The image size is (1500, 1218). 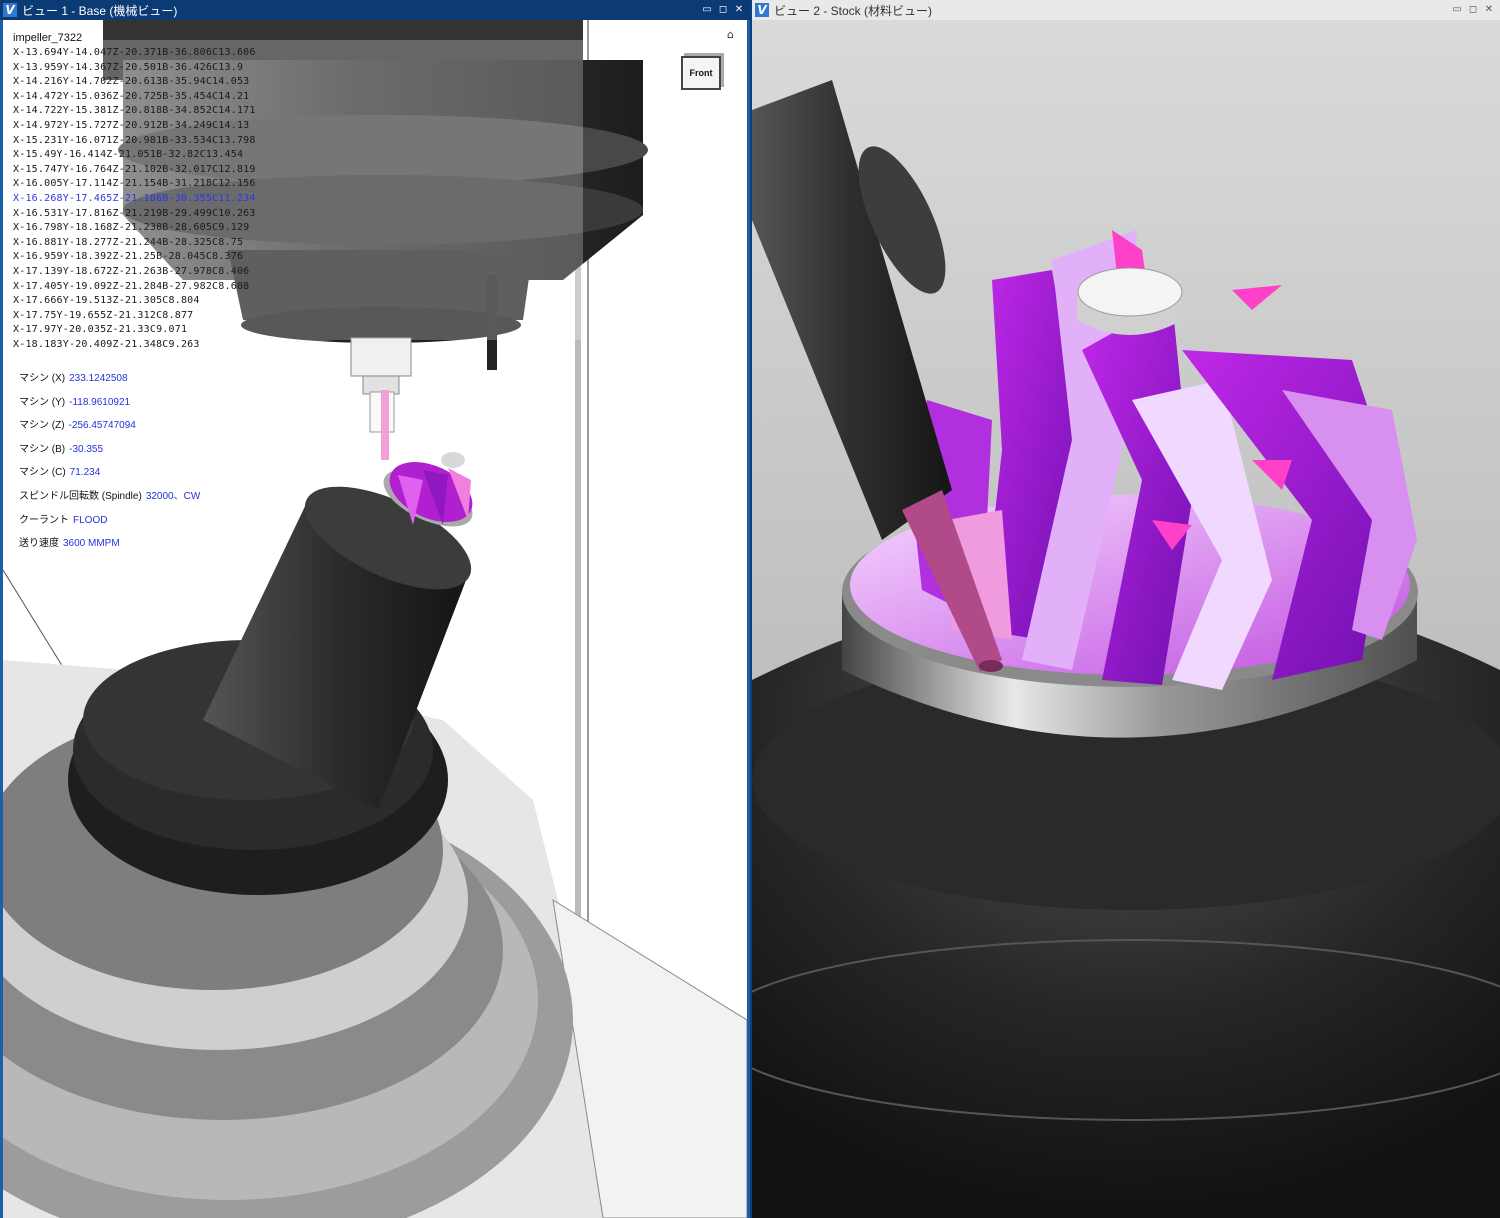 What do you see at coordinates (91, 544) in the screenshot?
I see `readout-value: 3600 MMPM` at bounding box center [91, 544].